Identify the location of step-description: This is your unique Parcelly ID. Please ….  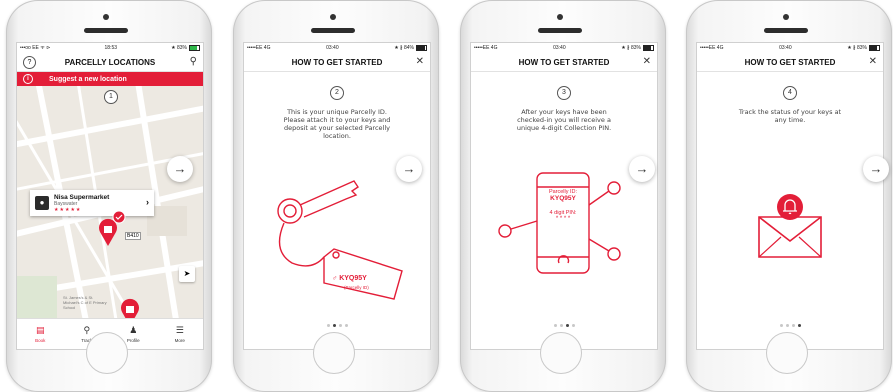
(337, 124).